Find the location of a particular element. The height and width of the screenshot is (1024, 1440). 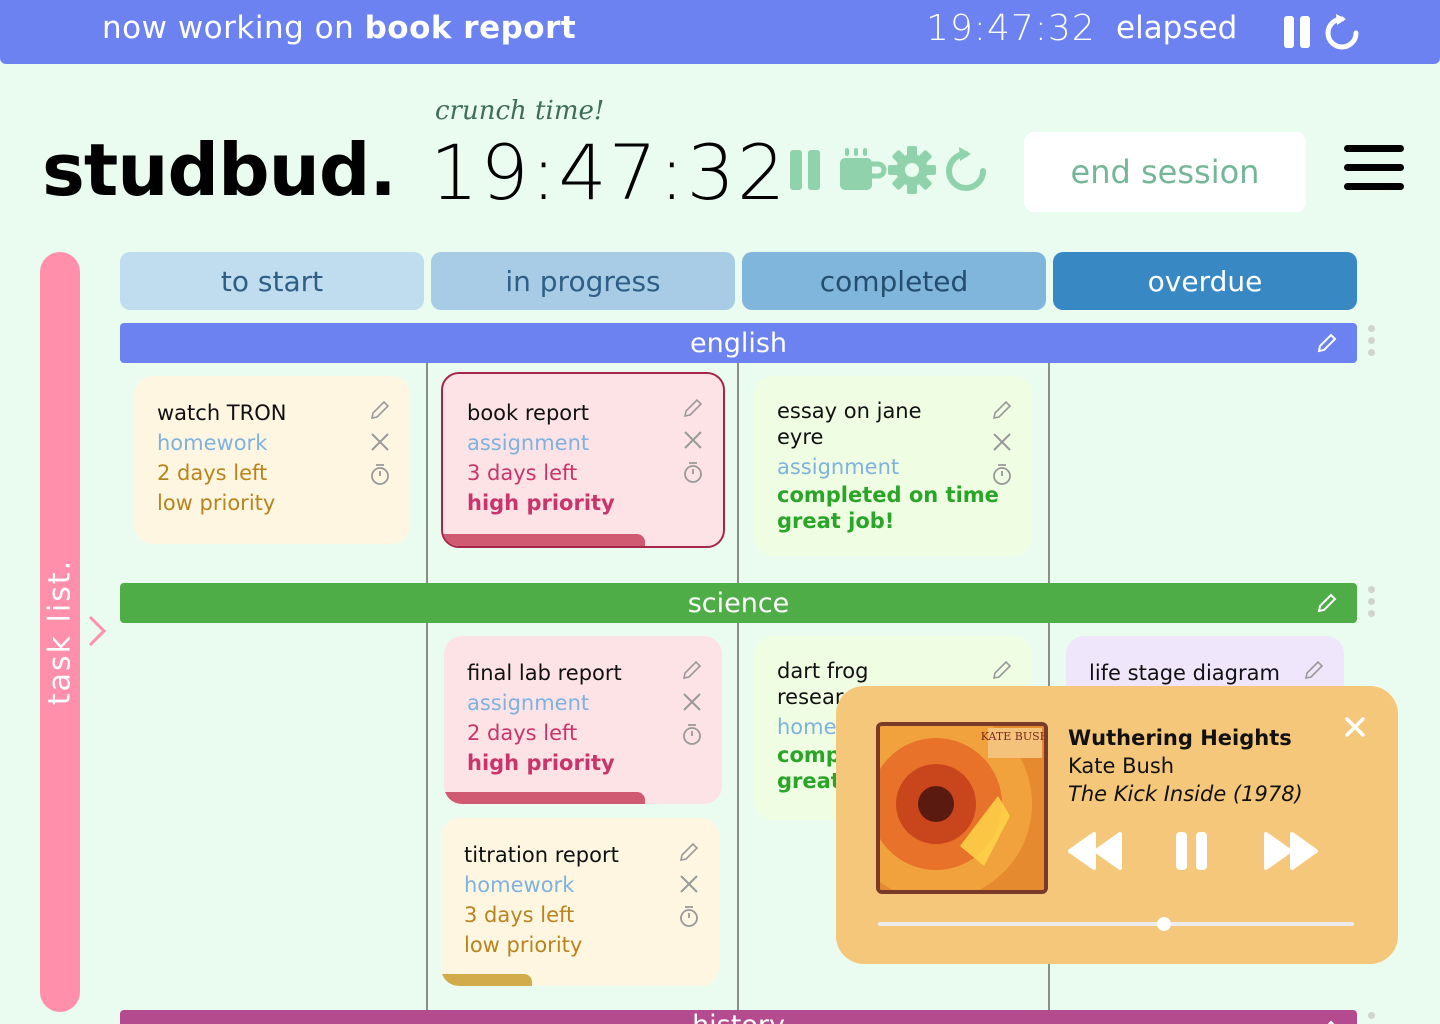

subject-name: history is located at coordinates (738, 1017).